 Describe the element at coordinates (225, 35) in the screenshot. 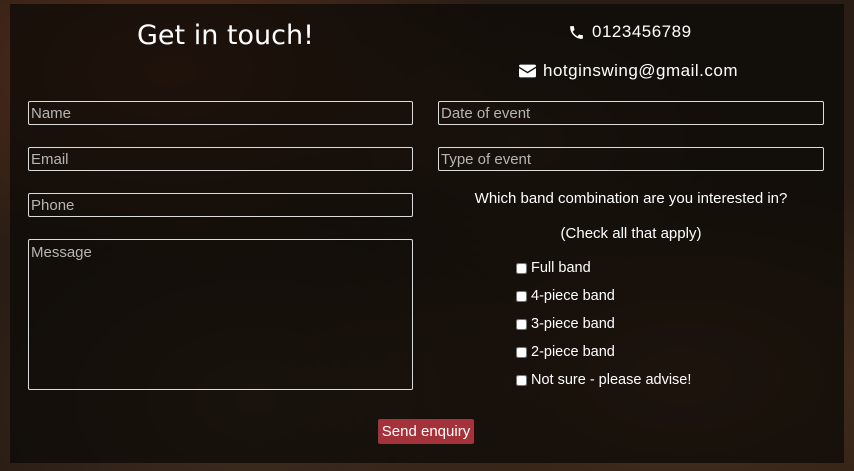

I see `page-title: Get in touch!` at that location.